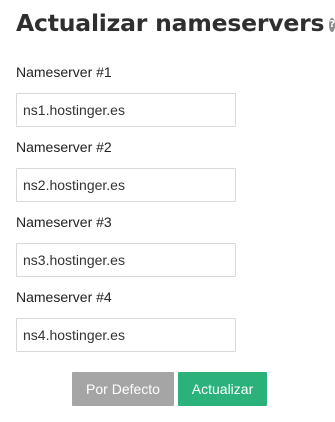  I want to click on nameserver-4-input, so click(126, 335).